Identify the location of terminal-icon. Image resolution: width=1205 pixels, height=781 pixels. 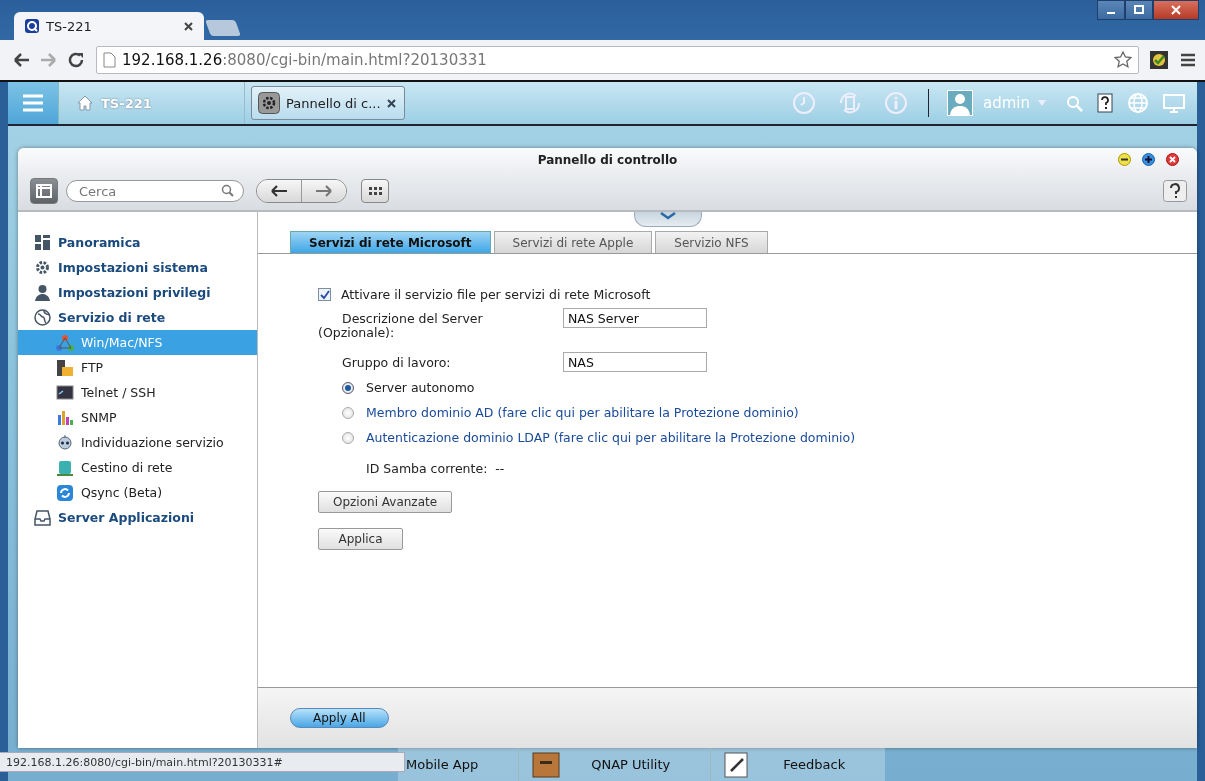
(65, 392).